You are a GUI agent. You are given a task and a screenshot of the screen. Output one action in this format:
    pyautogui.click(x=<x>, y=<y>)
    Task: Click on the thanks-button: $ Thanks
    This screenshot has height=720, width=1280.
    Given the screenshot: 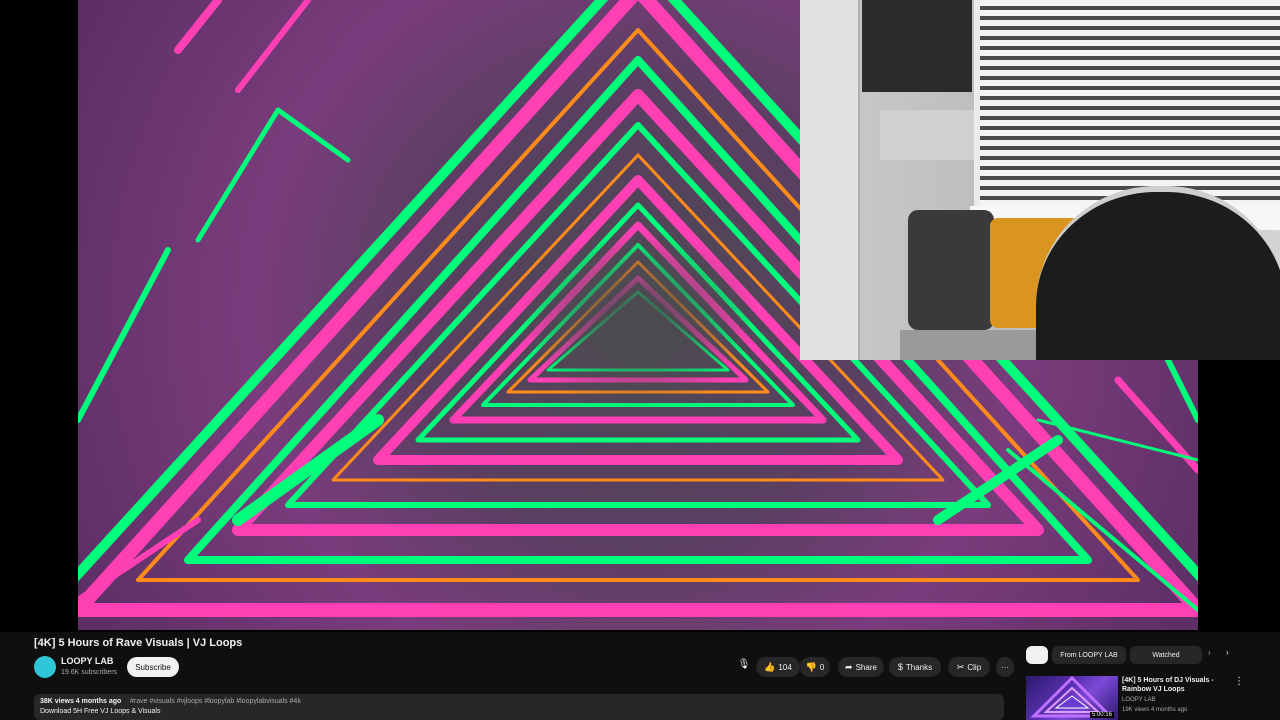 What is the action you would take?
    pyautogui.click(x=915, y=667)
    